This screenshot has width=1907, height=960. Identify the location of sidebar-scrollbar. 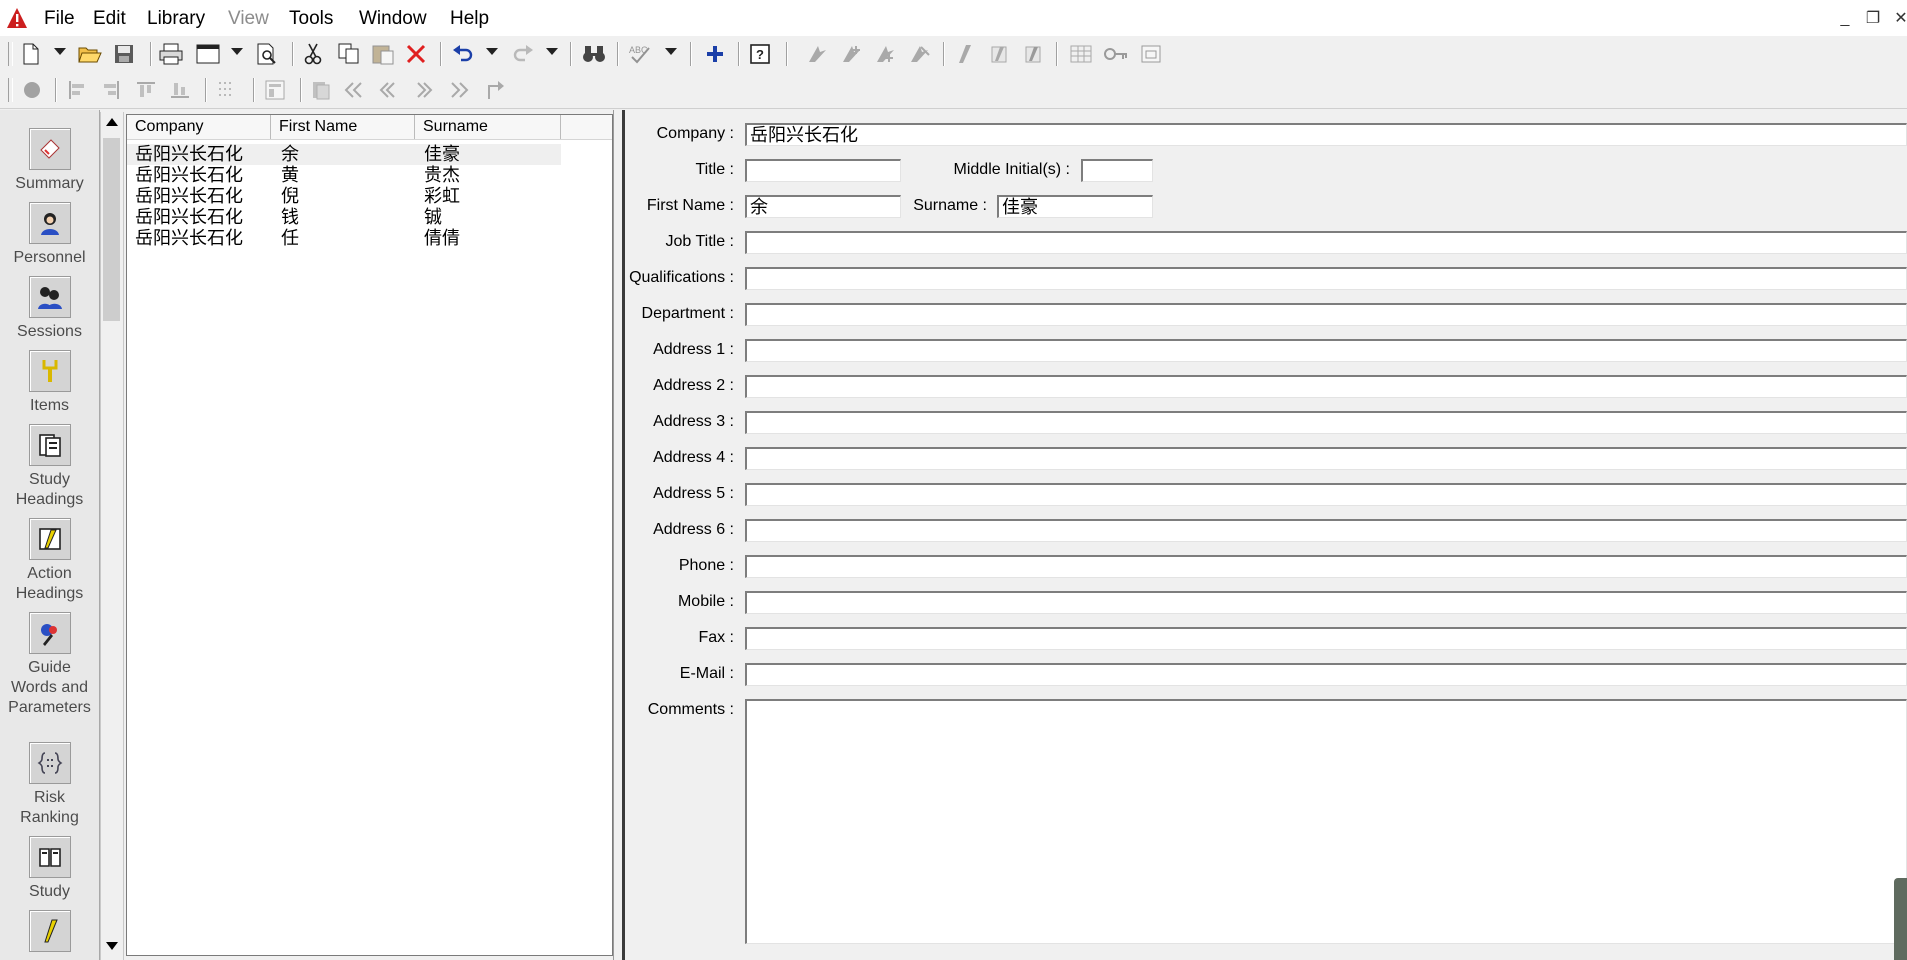
(112, 536).